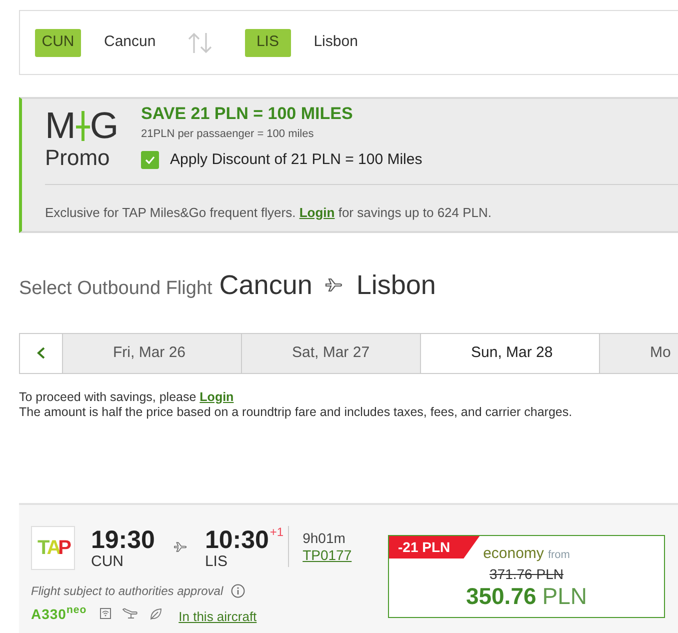 Image resolution: width=678 pixels, height=633 pixels. Describe the element at coordinates (296, 160) in the screenshot. I see `discount-label: Apply Discount of 21 PLN = 100 Miles` at that location.